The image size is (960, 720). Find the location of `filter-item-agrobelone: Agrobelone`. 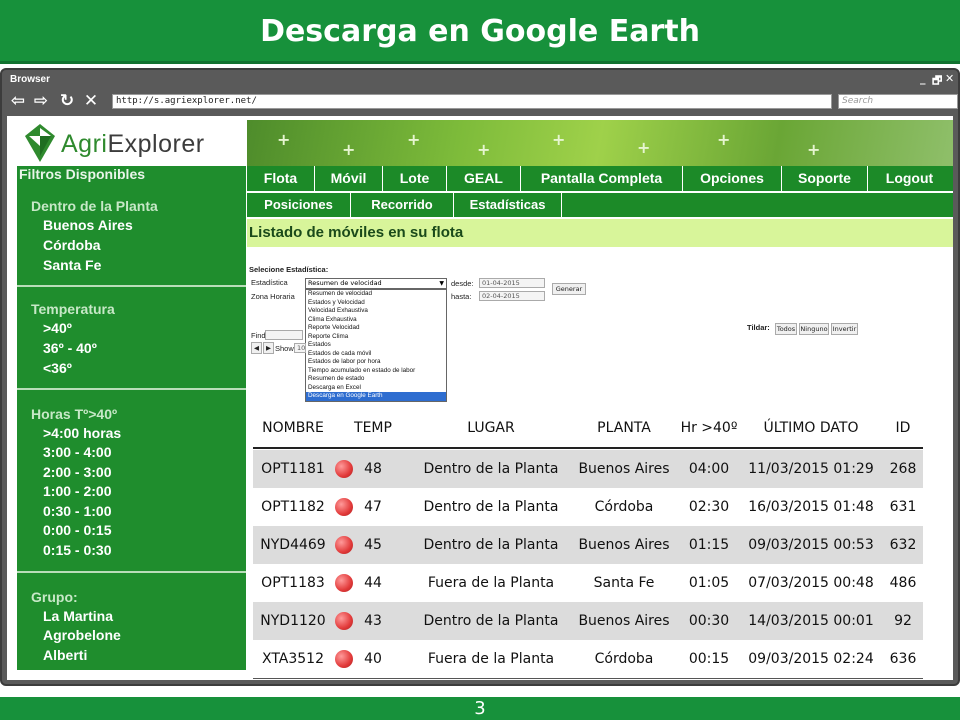

filter-item-agrobelone: Agrobelone is located at coordinates (82, 635).